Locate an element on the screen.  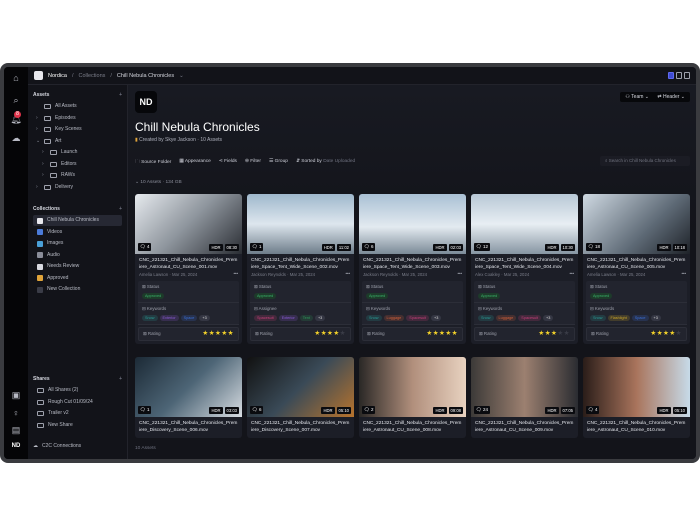
sidebar-item-asset: › Episodes is located at coordinates (79, 118).